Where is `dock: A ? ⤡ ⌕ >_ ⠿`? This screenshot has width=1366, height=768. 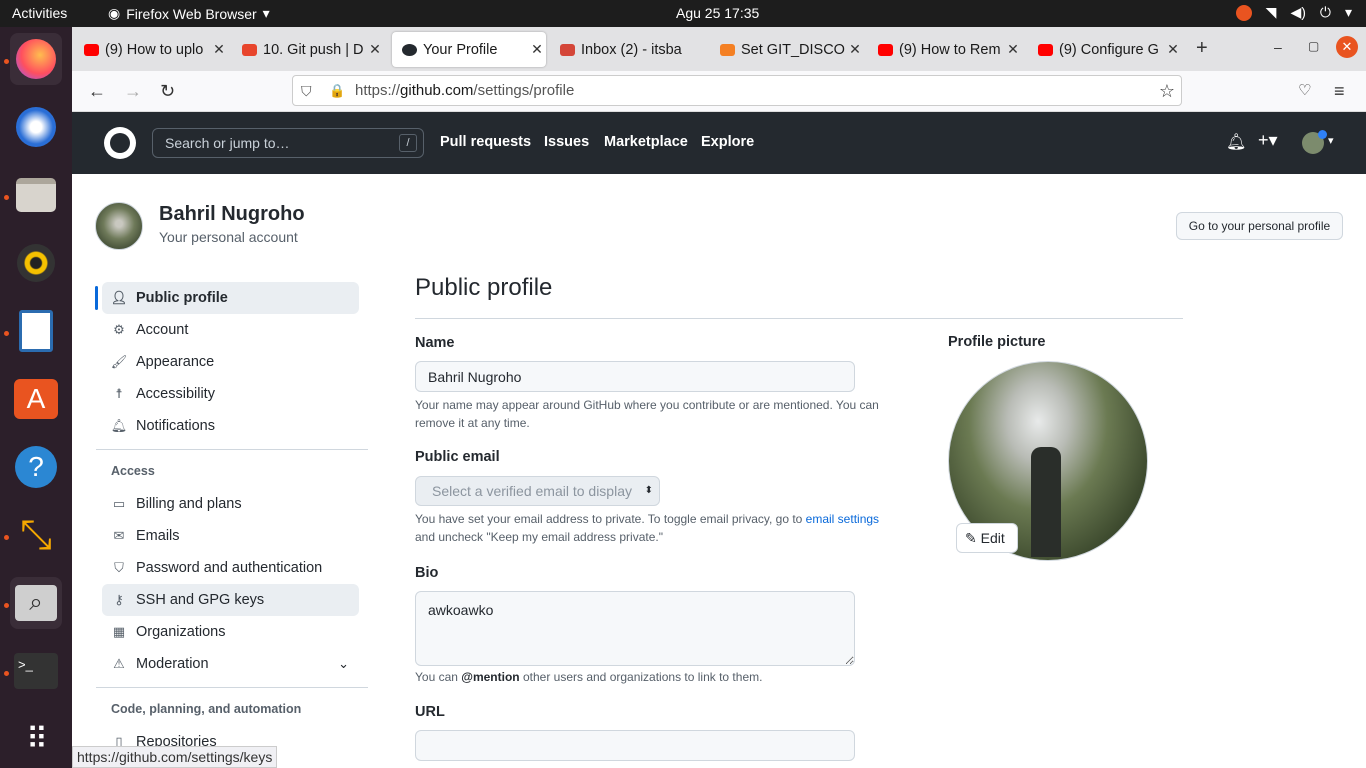 dock: A ? ⤡ ⌕ >_ ⠿ is located at coordinates (36, 397).